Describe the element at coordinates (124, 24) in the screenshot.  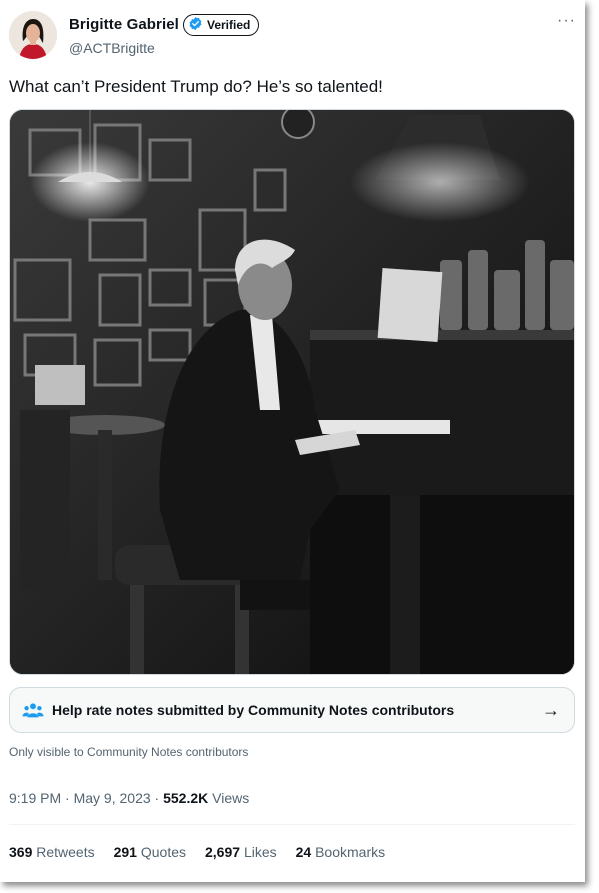
I see `author-name: Brigitte Gabriel` at that location.